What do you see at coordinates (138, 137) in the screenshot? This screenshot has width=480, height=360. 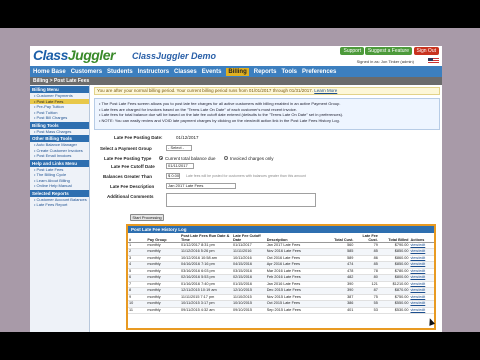 I see `posting-date-label: Late Fee Posting Date:` at bounding box center [138, 137].